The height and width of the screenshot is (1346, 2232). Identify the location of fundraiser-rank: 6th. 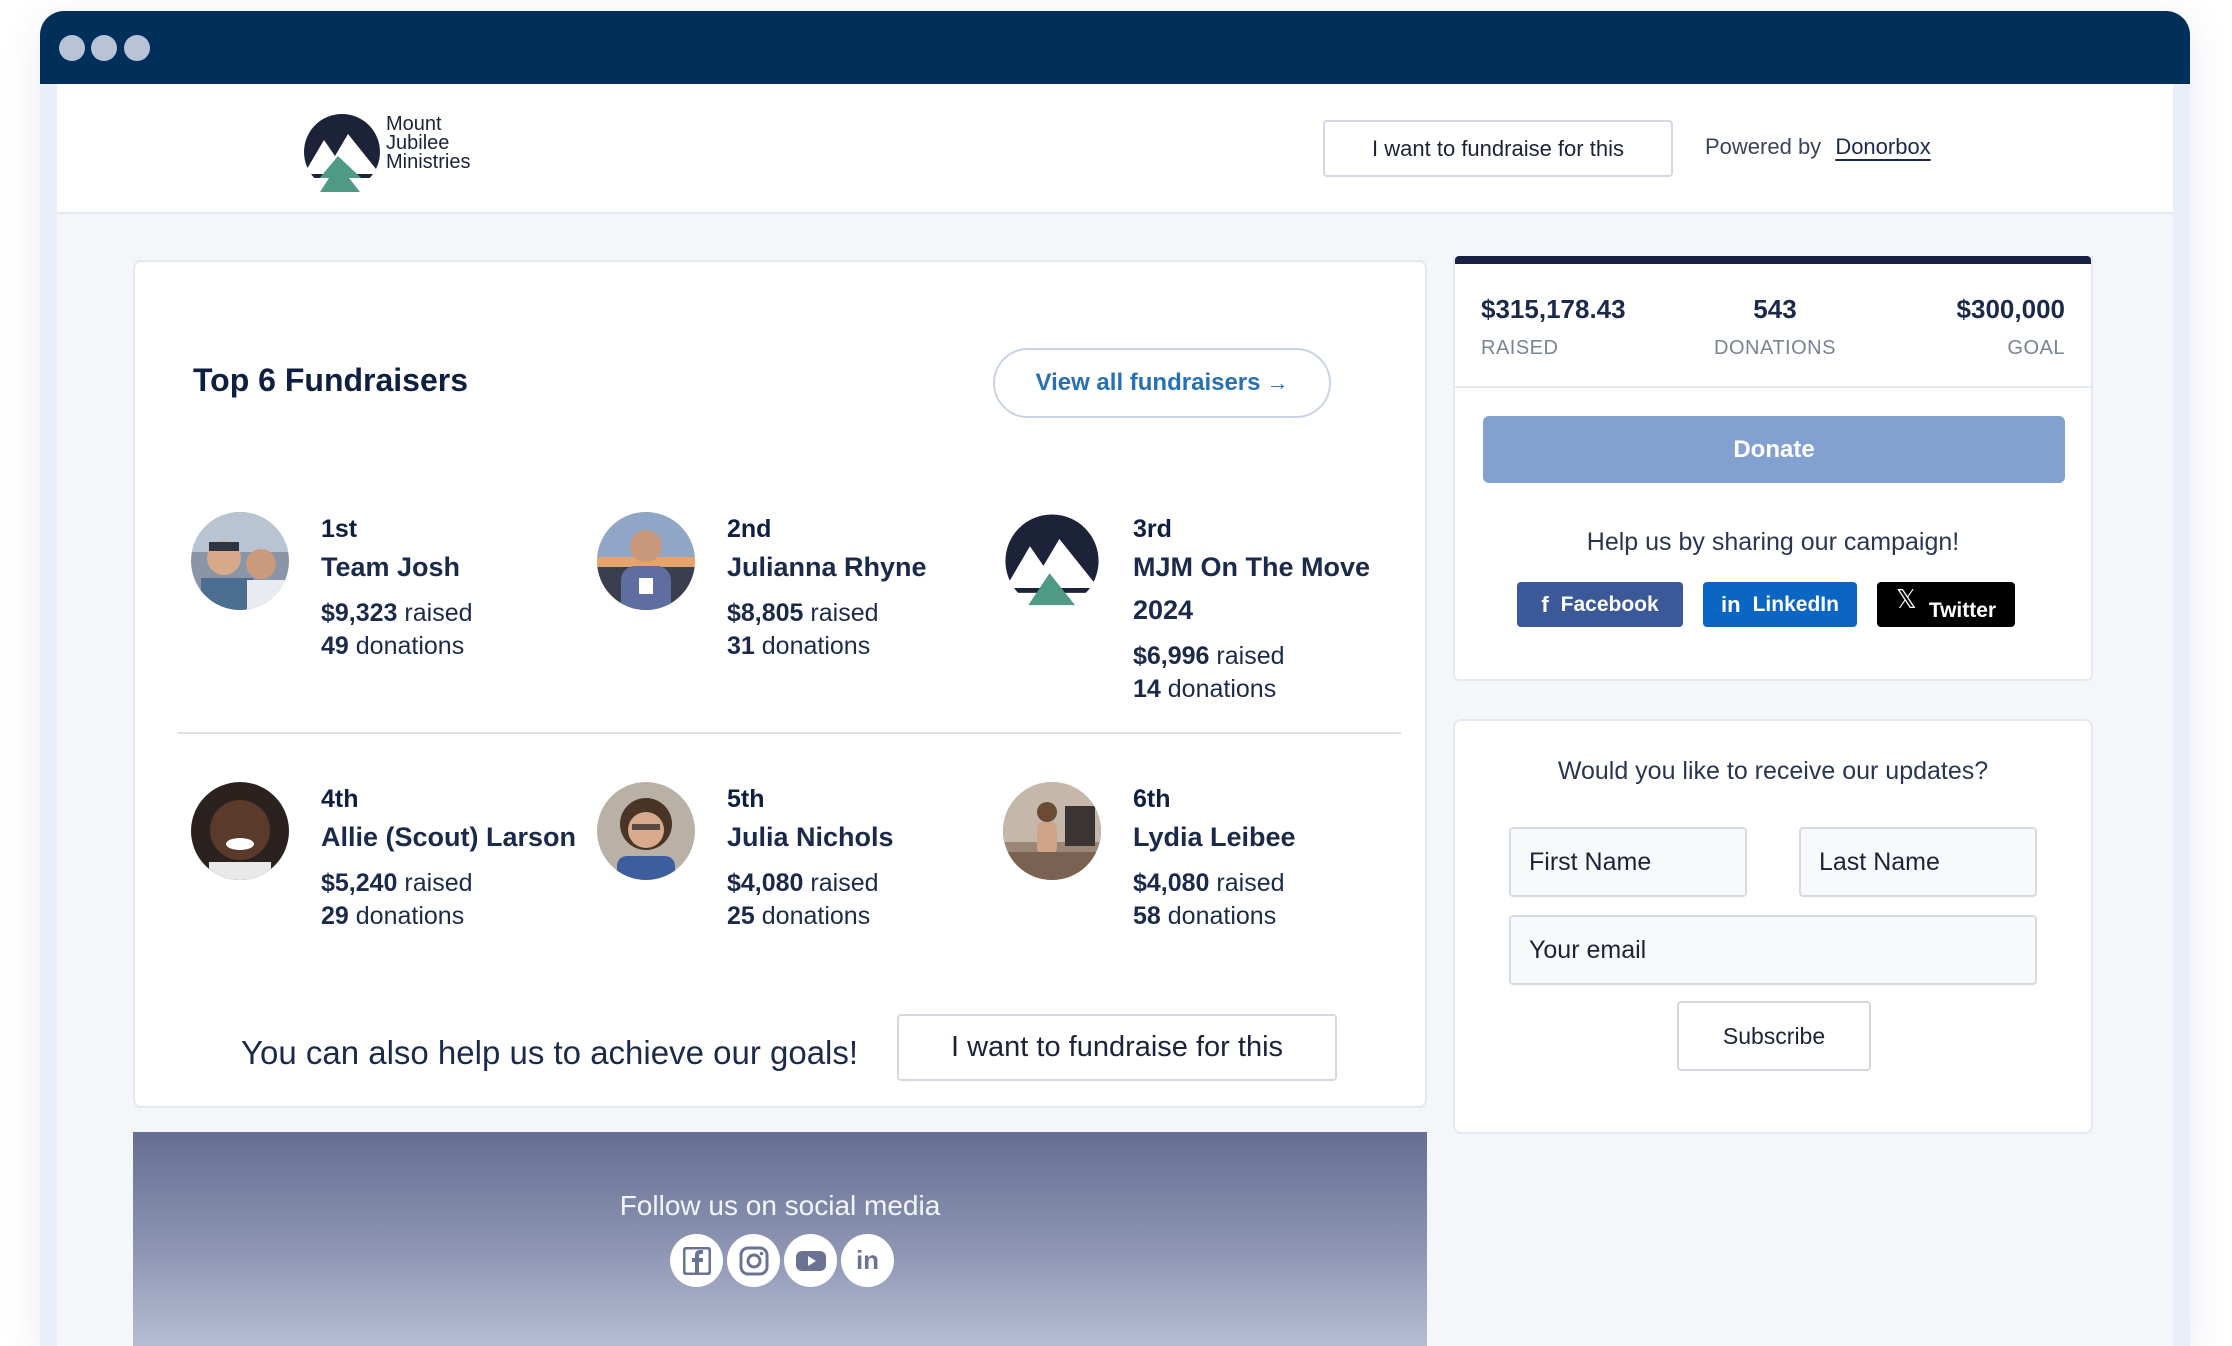
(1152, 799).